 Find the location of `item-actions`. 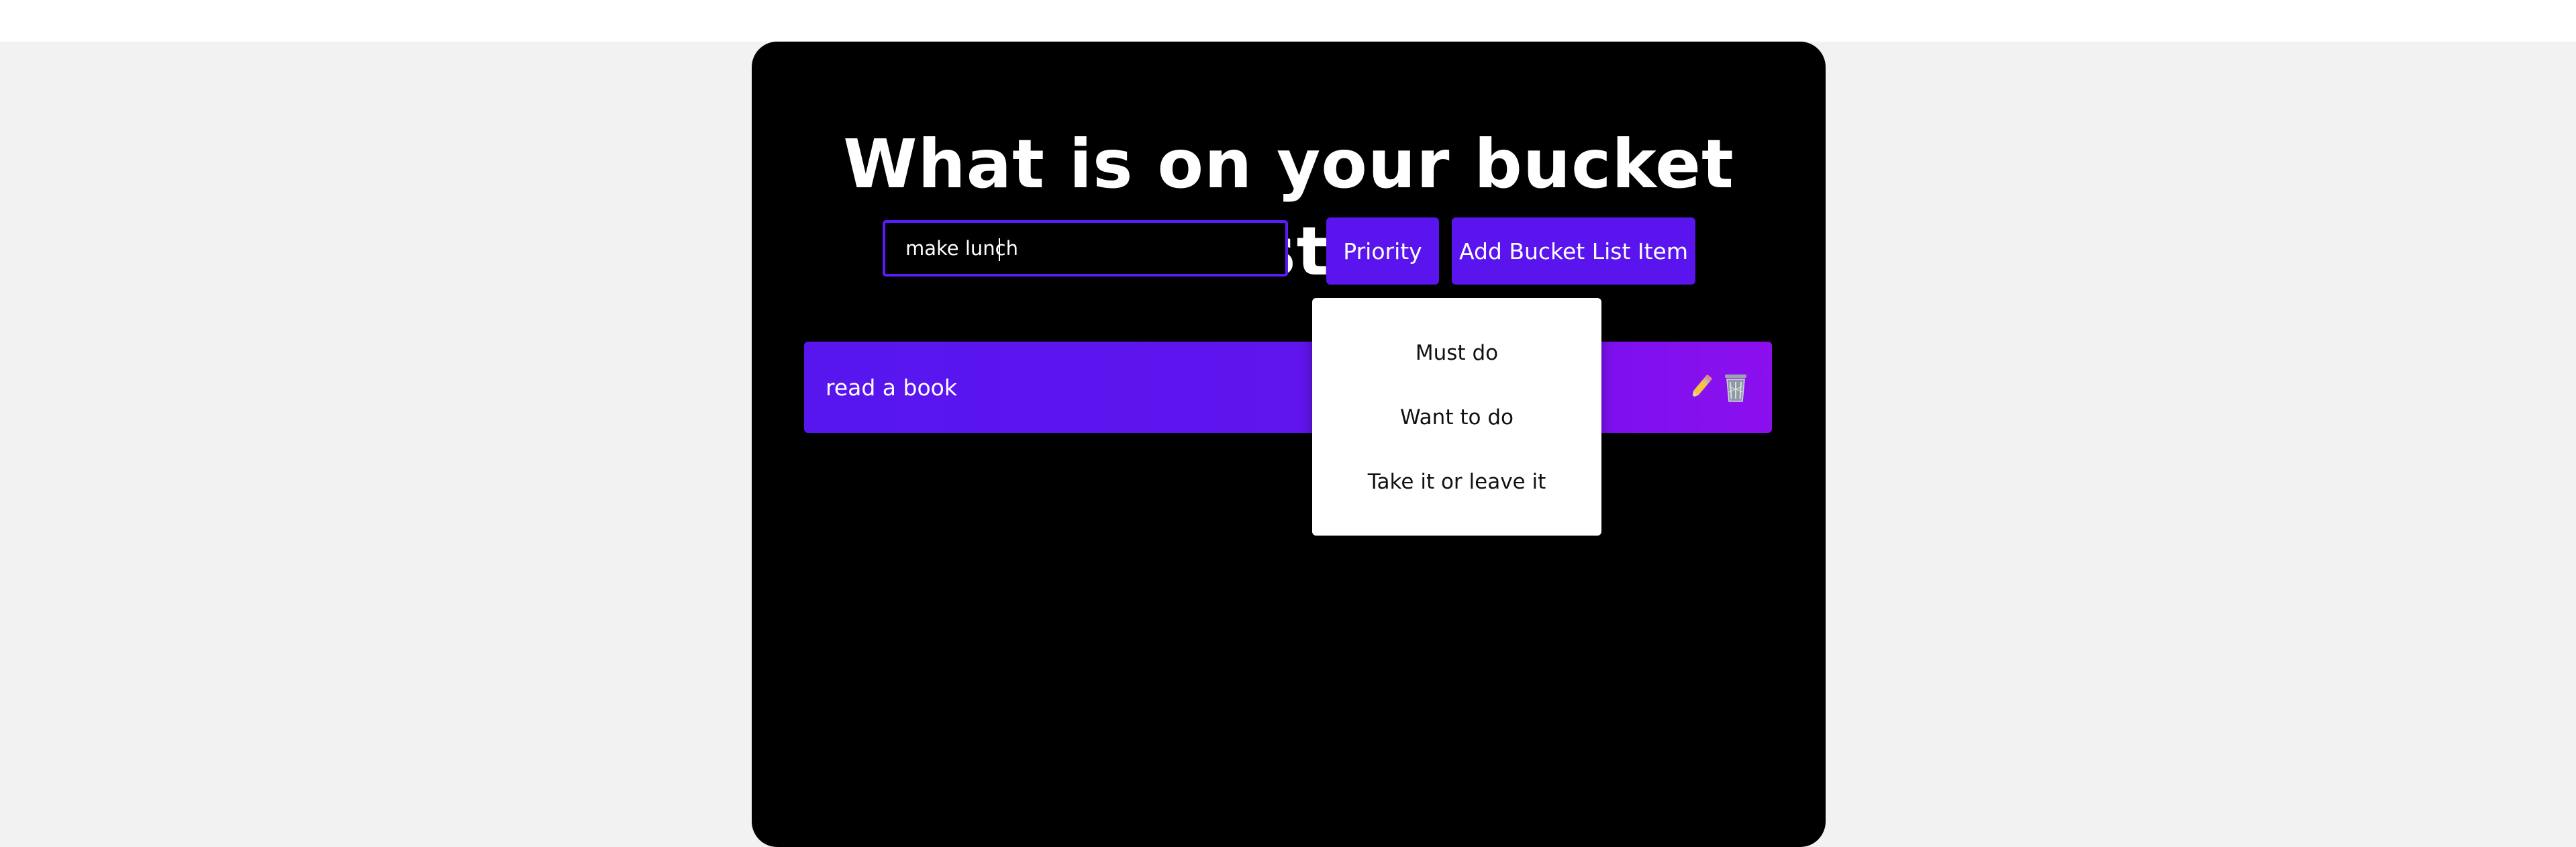

item-actions is located at coordinates (1718, 387).